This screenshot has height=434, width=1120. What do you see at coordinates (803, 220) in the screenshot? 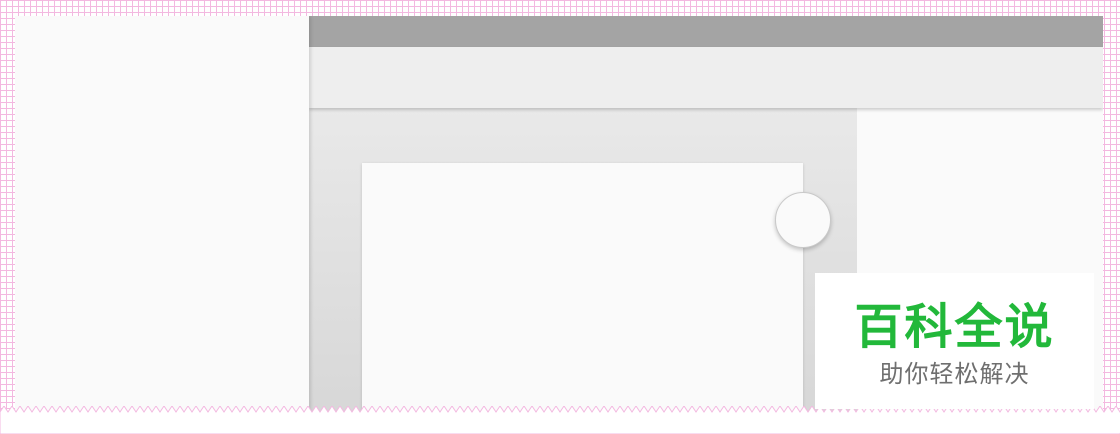
I see `floating-action-button` at bounding box center [803, 220].